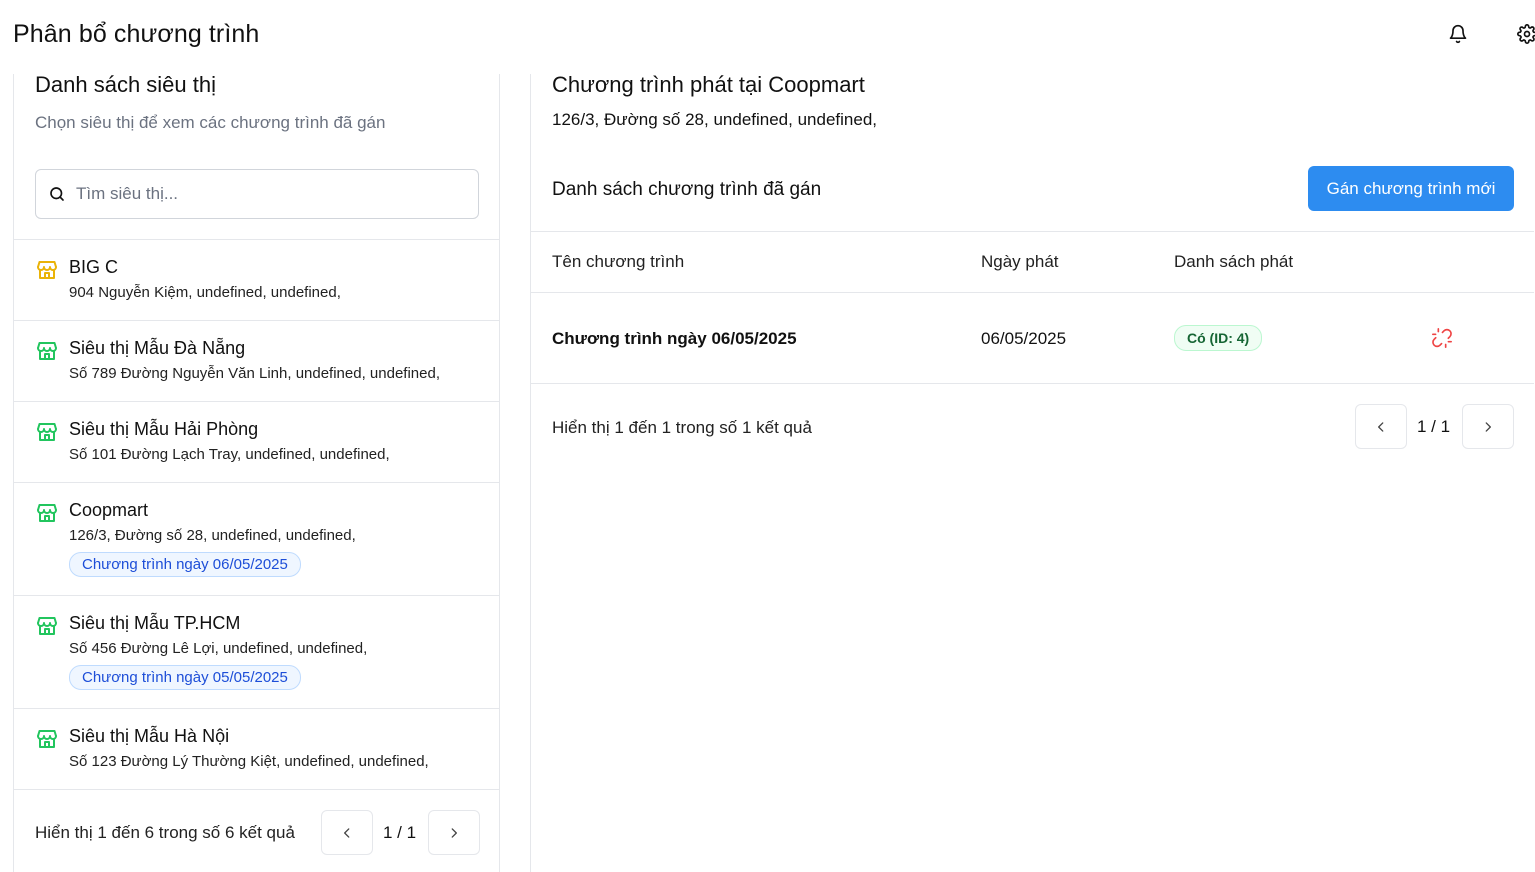 The height and width of the screenshot is (872, 1535). I want to click on store-search-input, so click(266, 194).